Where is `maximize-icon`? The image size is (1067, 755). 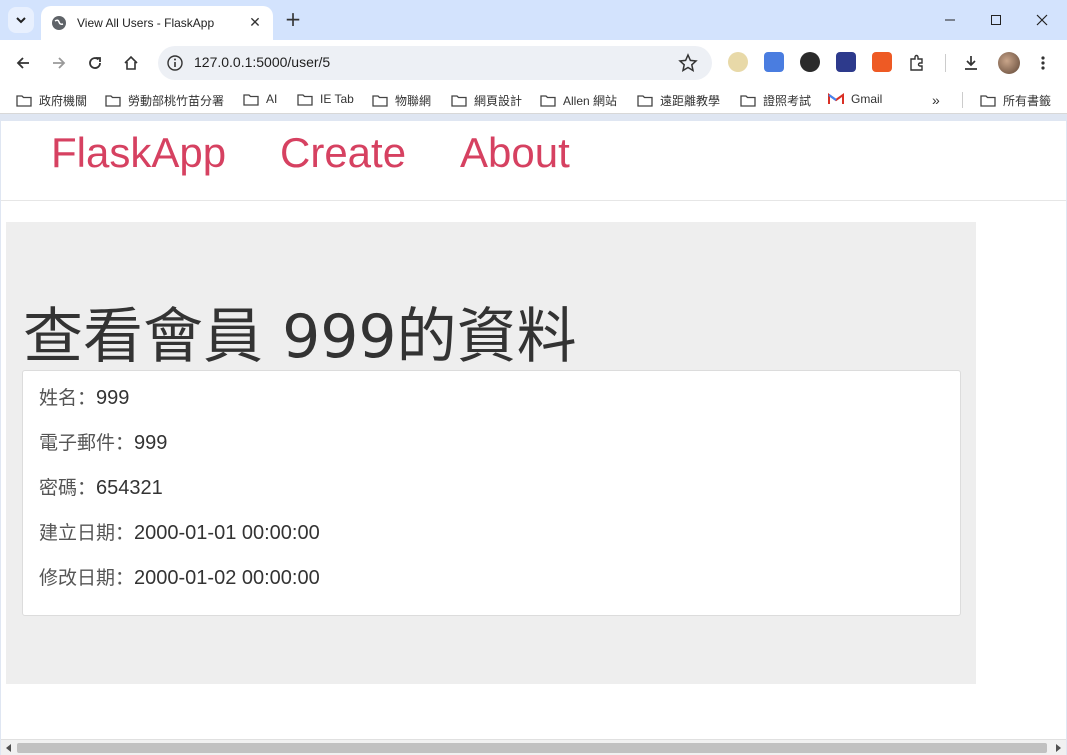 maximize-icon is located at coordinates (996, 20).